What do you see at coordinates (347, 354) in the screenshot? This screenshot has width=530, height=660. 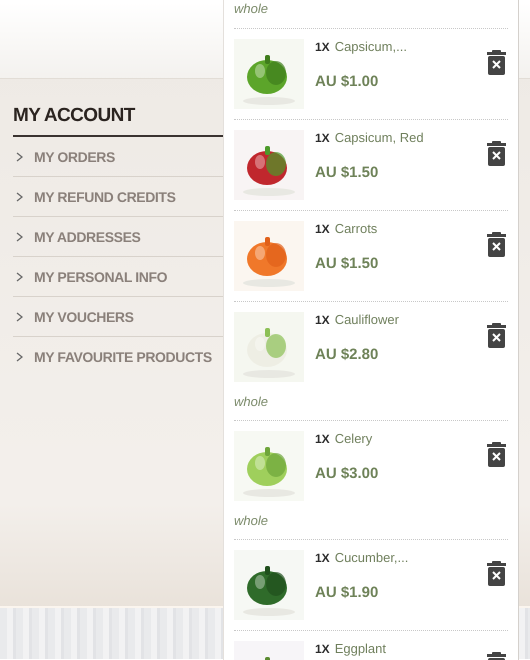 I see `price: AU $2.80` at bounding box center [347, 354].